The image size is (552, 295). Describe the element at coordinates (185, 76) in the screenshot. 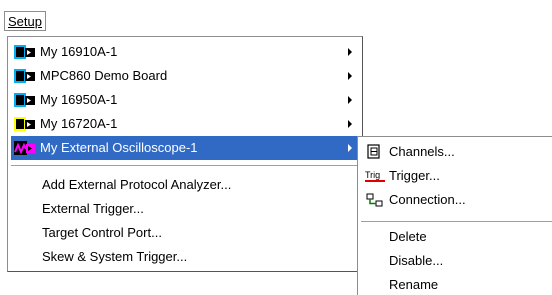

I see `menu-item-mpc860-demo-board: MPC860 Demo Board` at that location.